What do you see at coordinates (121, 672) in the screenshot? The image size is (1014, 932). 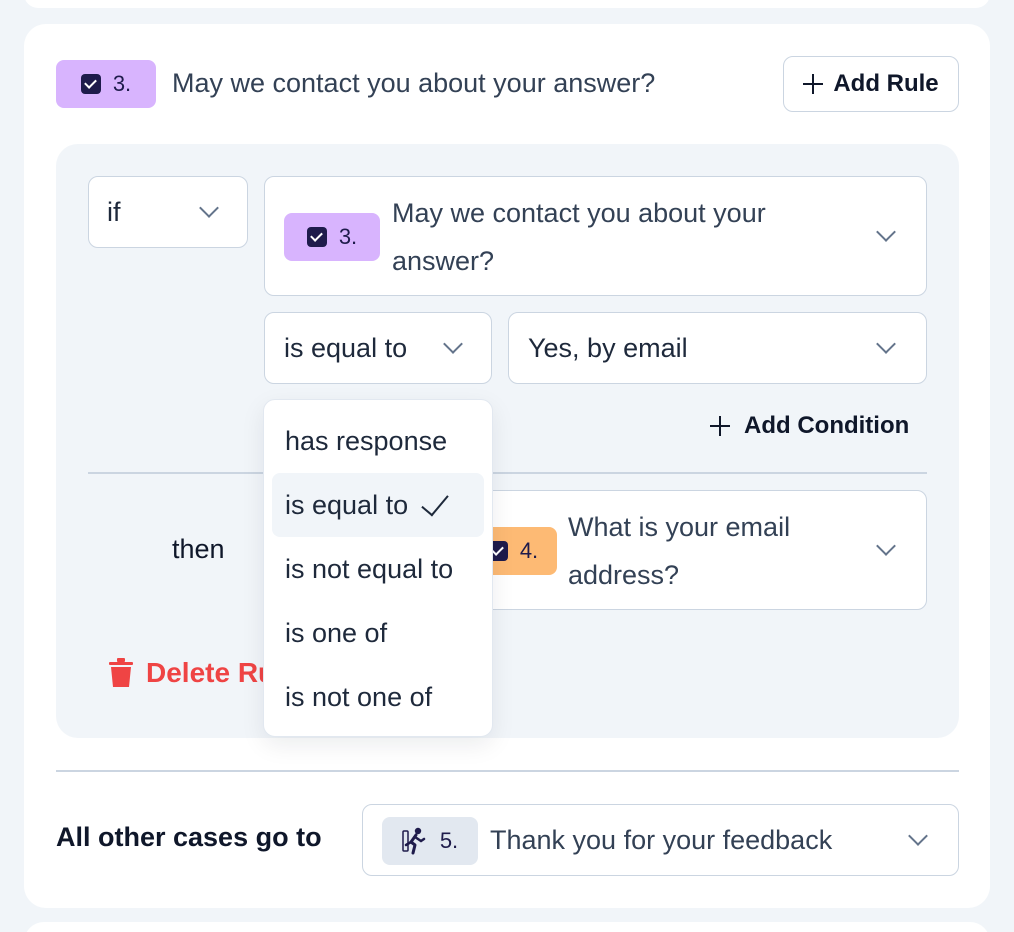 I see `trash-icon` at bounding box center [121, 672].